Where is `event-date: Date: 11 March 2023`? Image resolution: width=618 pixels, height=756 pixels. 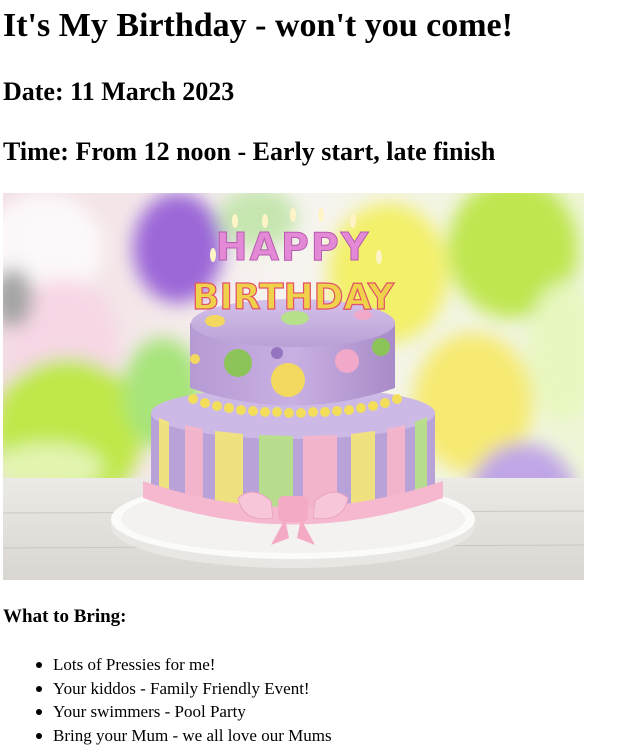
event-date: Date: 11 March 2023 is located at coordinates (119, 91).